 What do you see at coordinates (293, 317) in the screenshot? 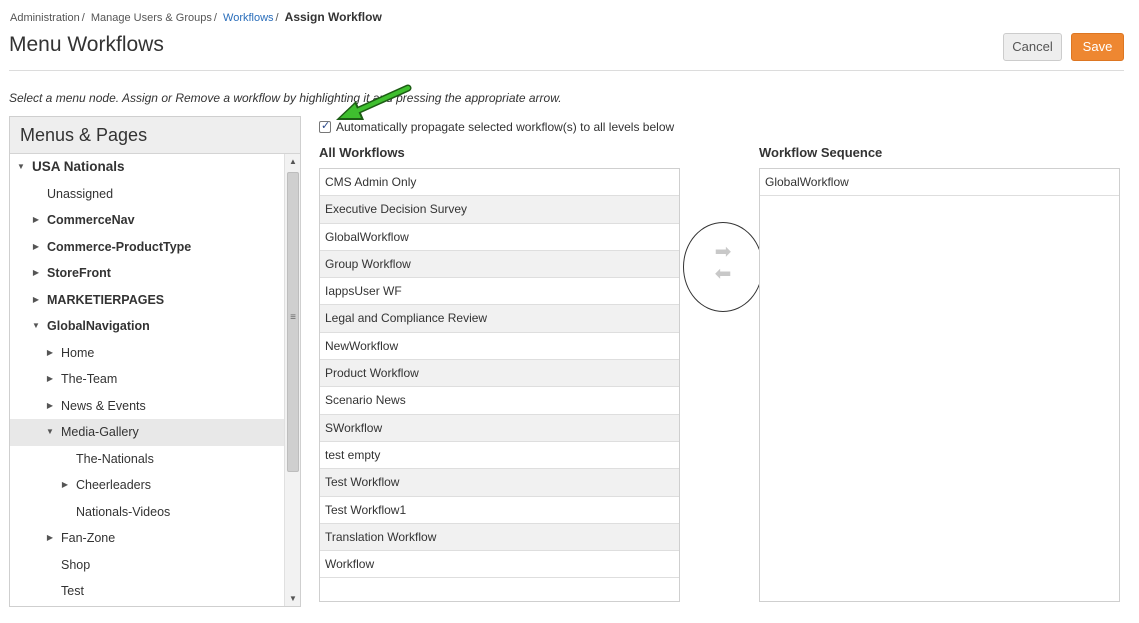
I see `grip-icon: ≡` at bounding box center [293, 317].